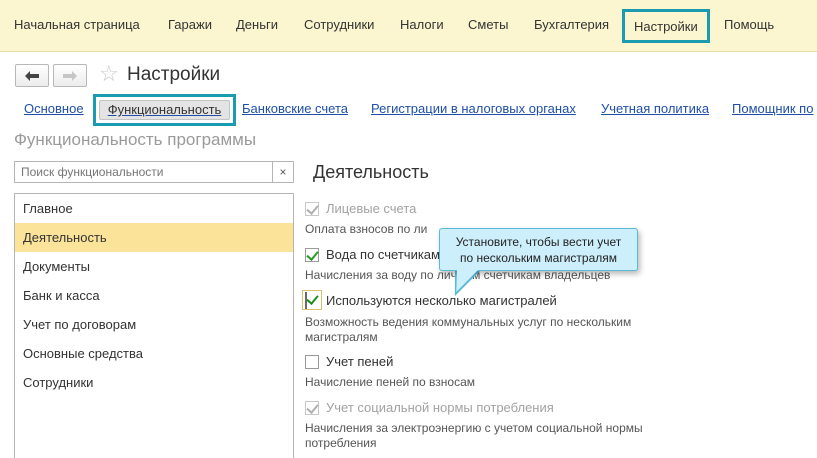  What do you see at coordinates (135, 139) in the screenshot?
I see `section-title: Функциональность программы` at bounding box center [135, 139].